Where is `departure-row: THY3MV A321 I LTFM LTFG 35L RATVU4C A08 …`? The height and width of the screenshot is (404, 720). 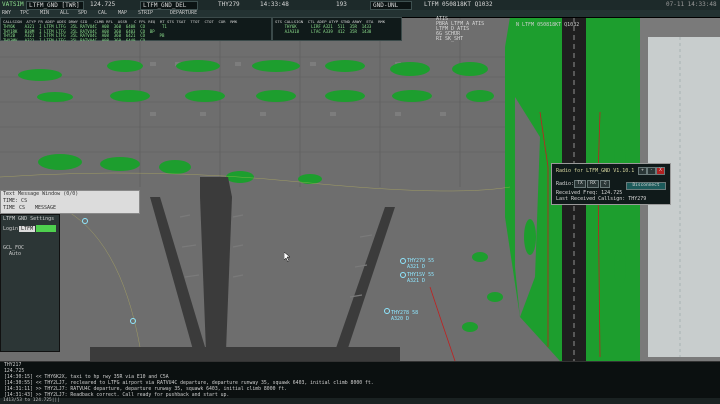
departure-row: THY3MV A321 I LTFM LTFG 35L RATVU4C A08 … is located at coordinates (74, 39).